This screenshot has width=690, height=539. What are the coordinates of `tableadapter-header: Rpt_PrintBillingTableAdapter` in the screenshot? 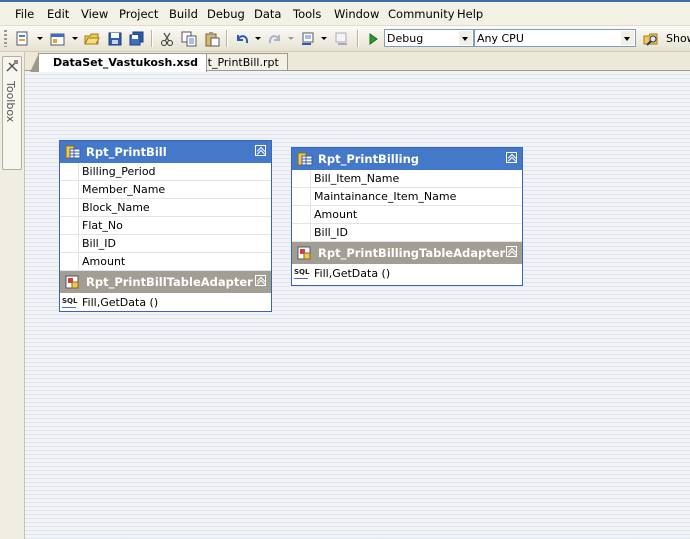 It's located at (407, 253).